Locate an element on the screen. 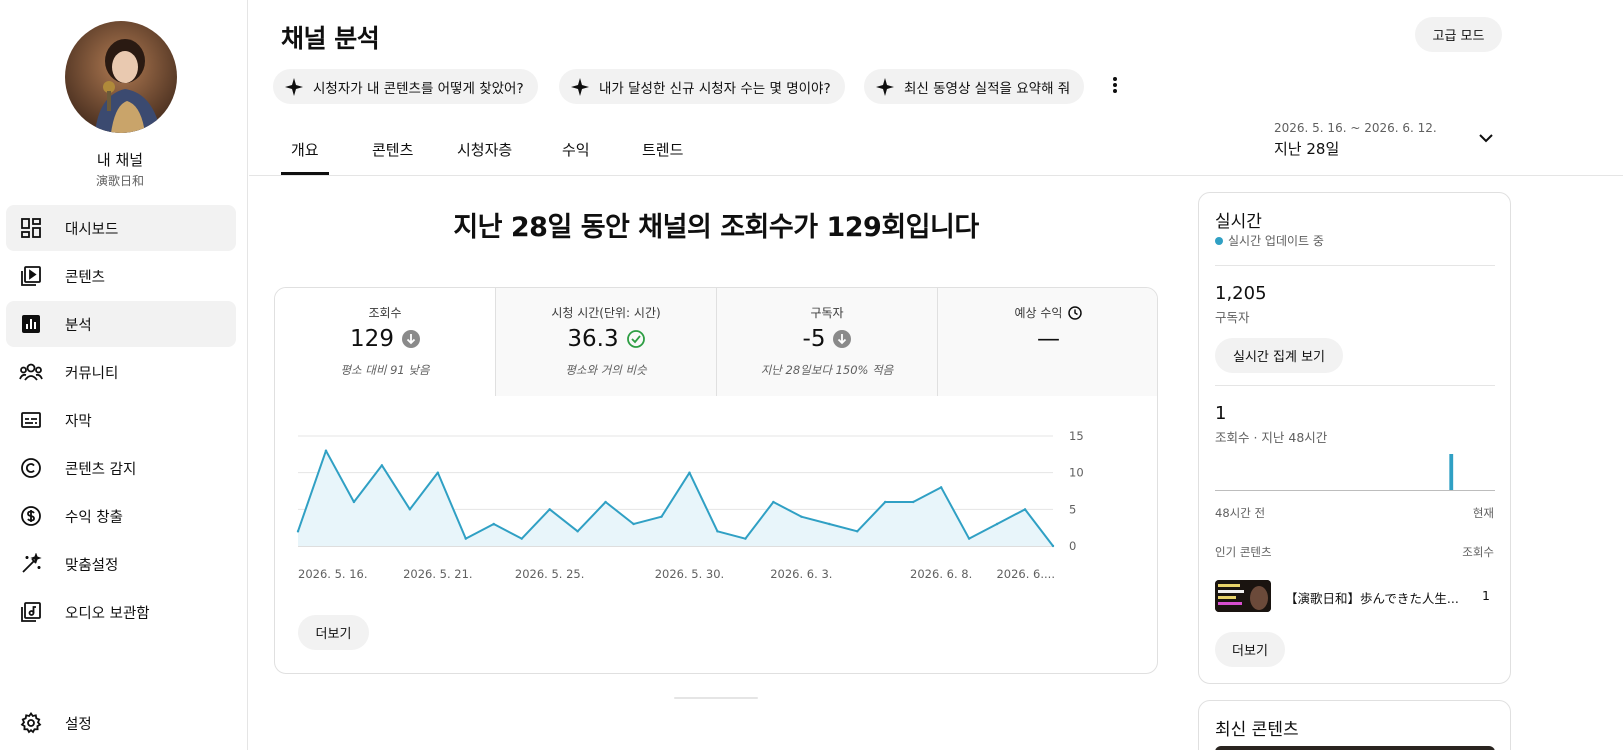 This screenshot has width=1623, height=750. chevron-down-icon is located at coordinates (1486, 138).